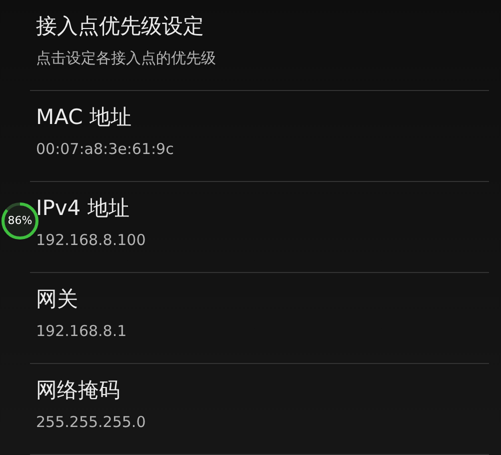 This screenshot has width=501, height=455. I want to click on setting-title: MAC 地址, so click(84, 117).